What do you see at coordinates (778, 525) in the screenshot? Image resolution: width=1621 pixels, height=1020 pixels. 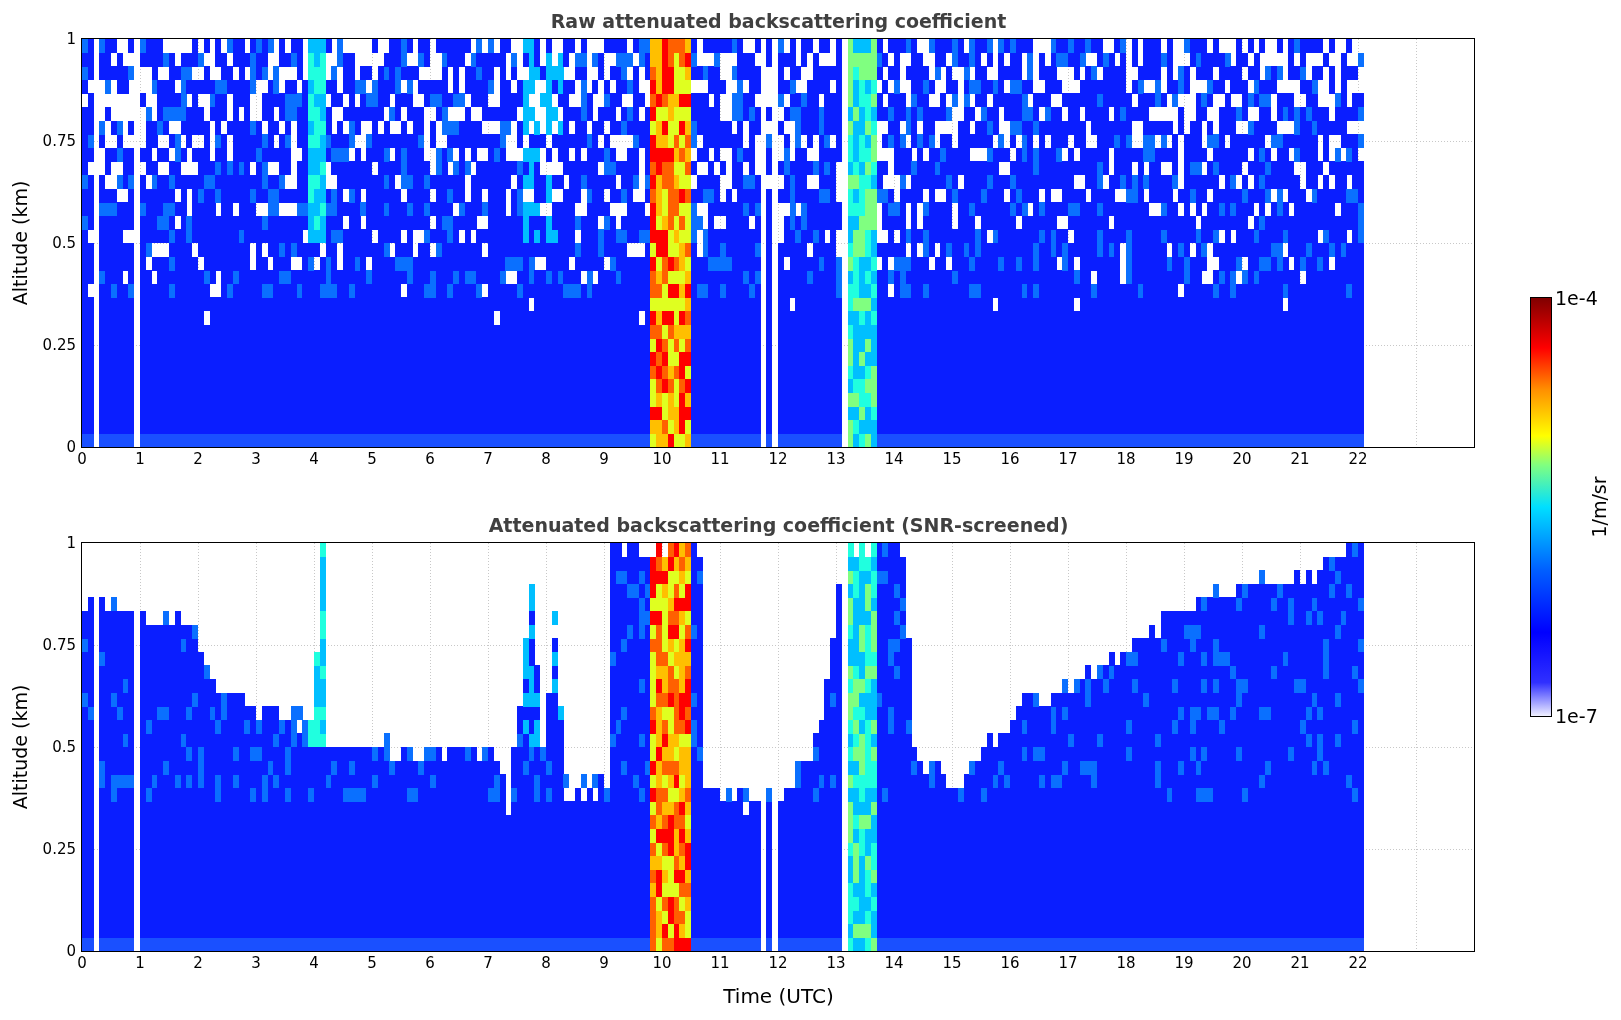 I see `chart-title: Attenuated backscattering coefficient (SNR-screened)` at bounding box center [778, 525].